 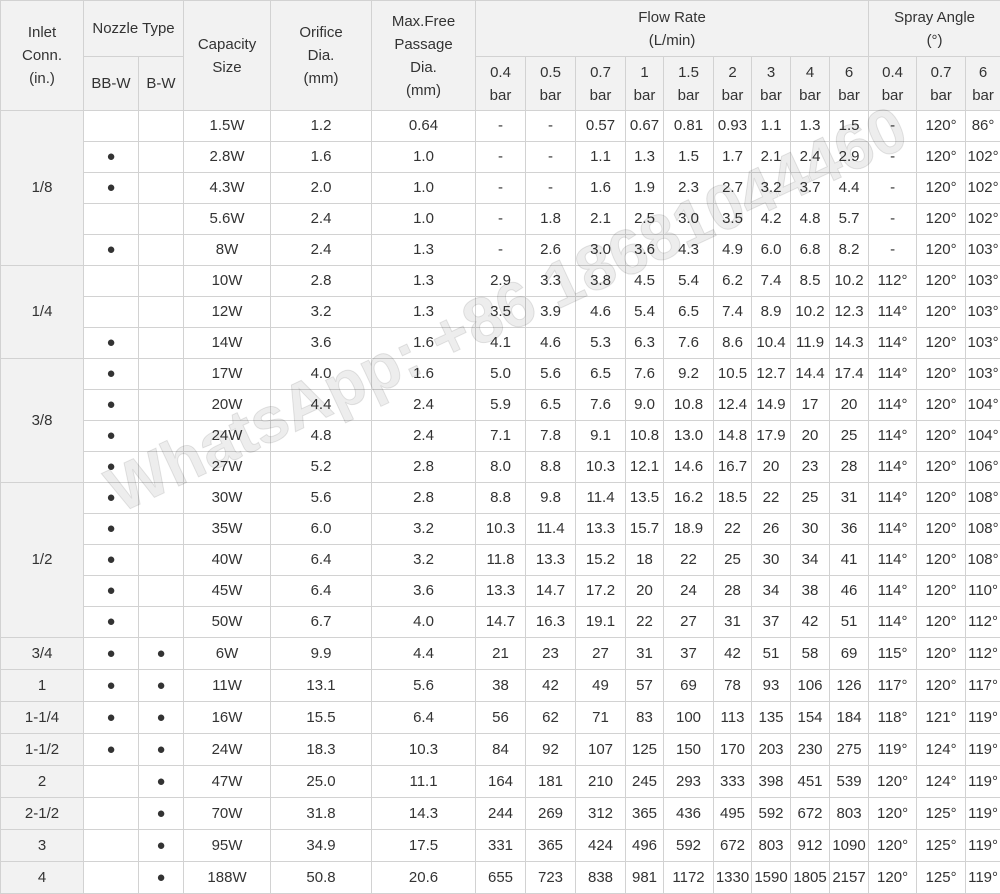 I want to click on spray-angle-cell: 106°, so click(x=983, y=467).